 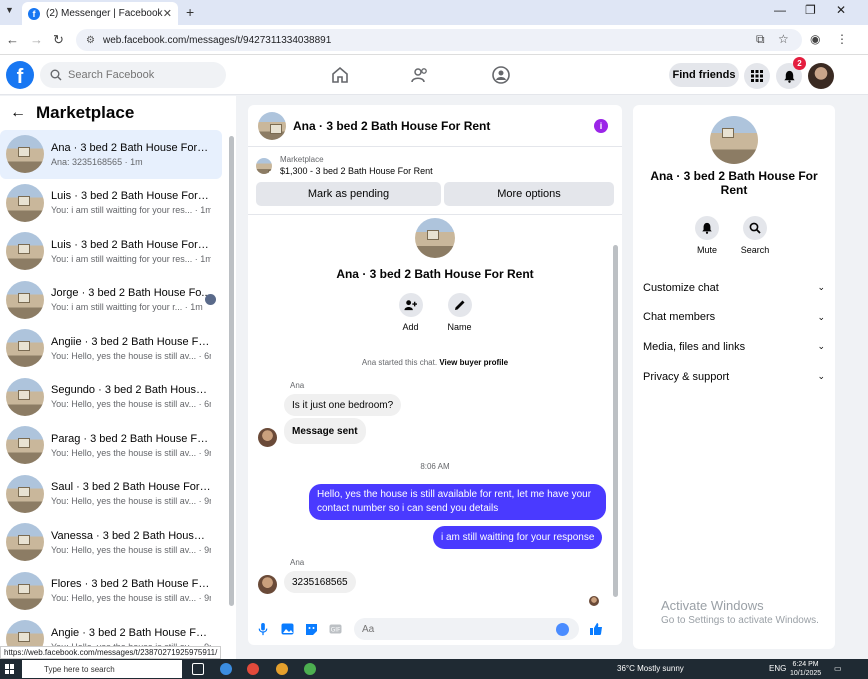 I want to click on notification-center-icon: ▭, so click(x=838, y=668).